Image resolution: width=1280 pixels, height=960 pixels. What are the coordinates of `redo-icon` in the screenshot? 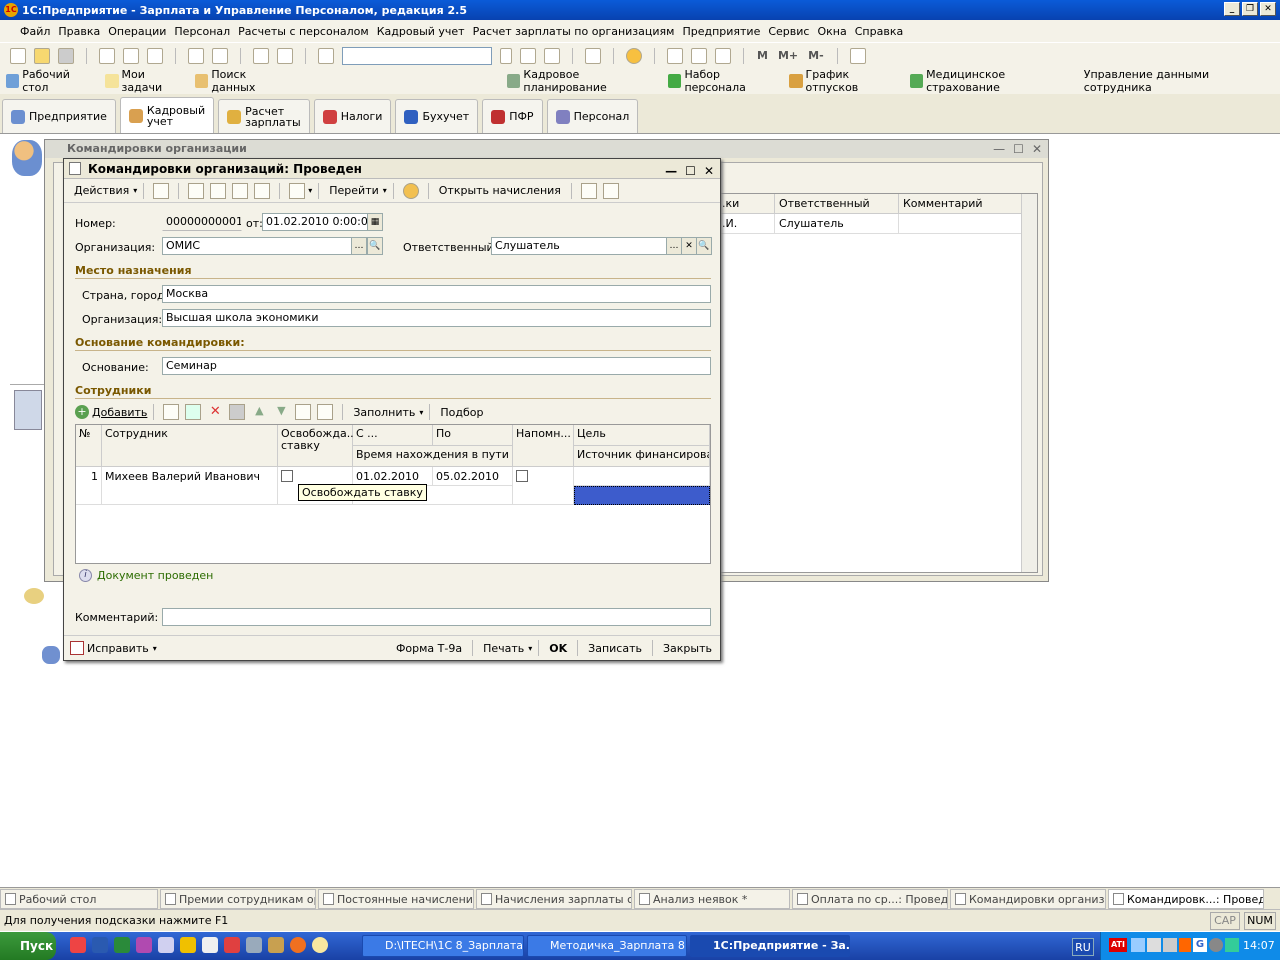 It's located at (285, 55).